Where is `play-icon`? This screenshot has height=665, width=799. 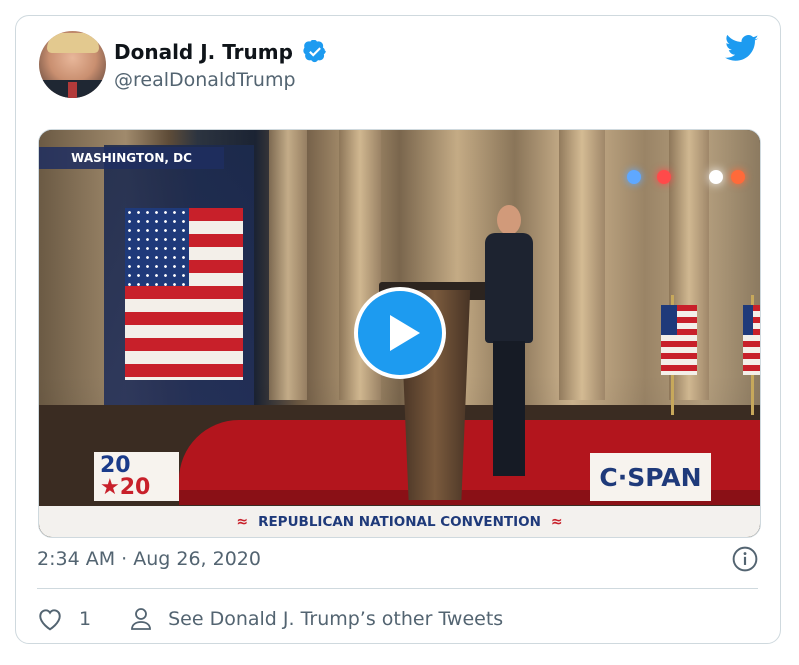 play-icon is located at coordinates (405, 333).